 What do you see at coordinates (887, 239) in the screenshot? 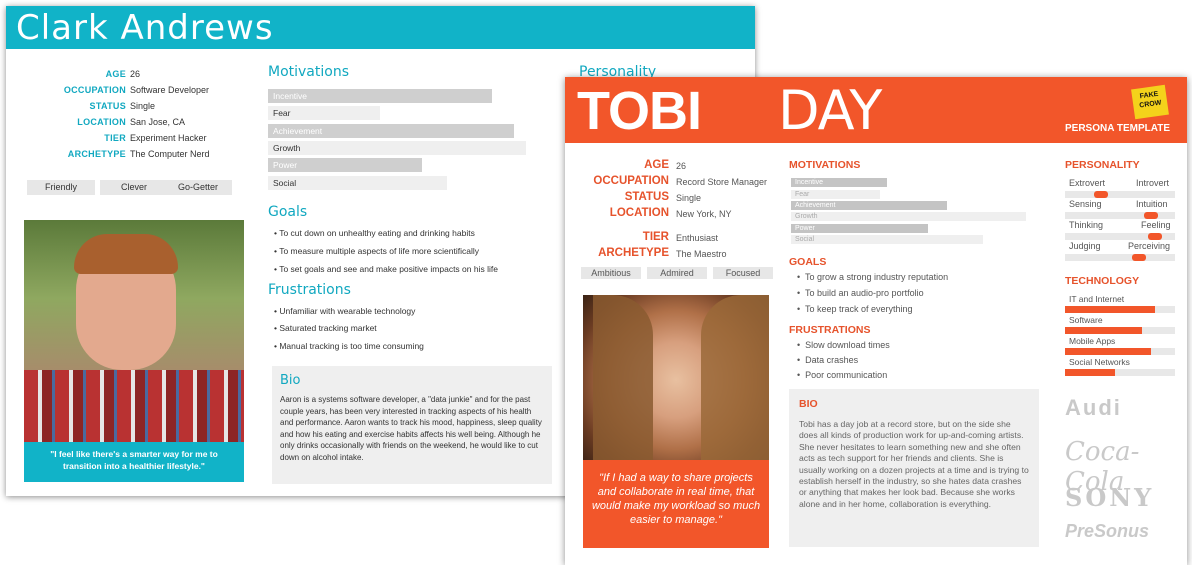
I see `motivation-bar: Social` at bounding box center [887, 239].